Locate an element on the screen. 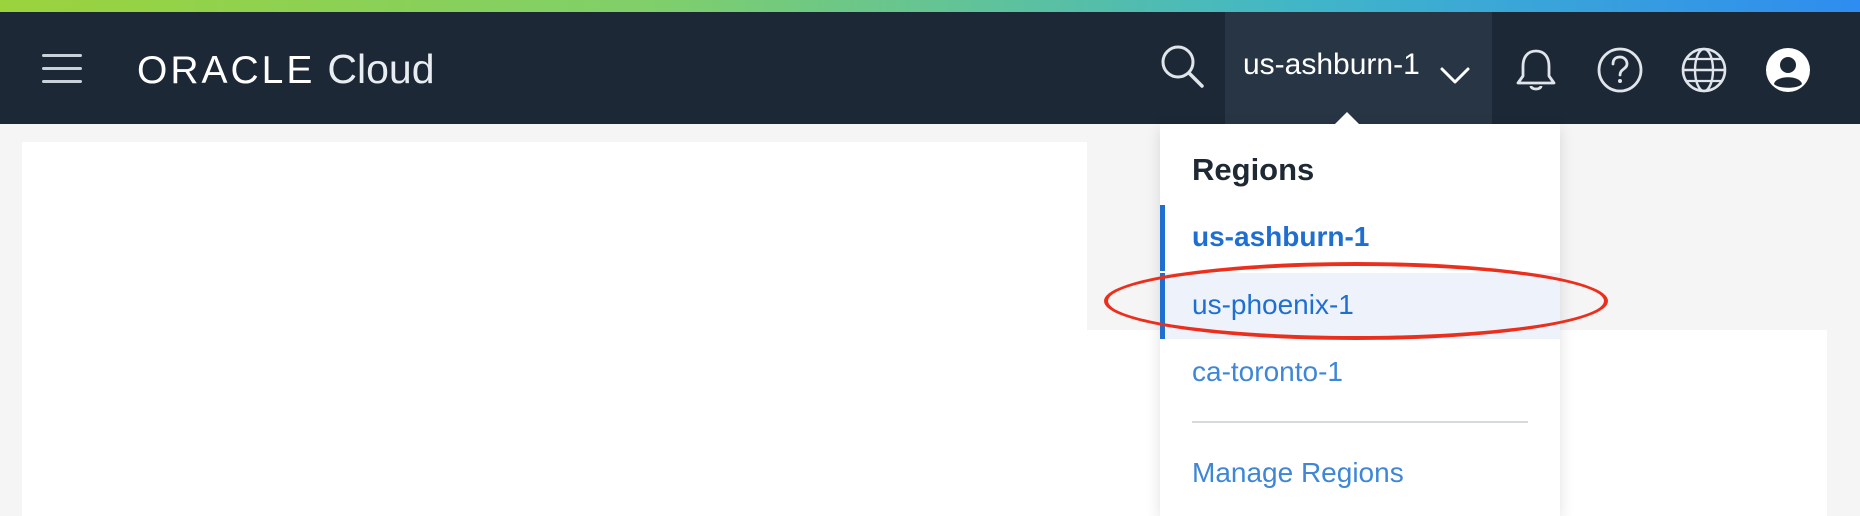  menu-divider is located at coordinates (1360, 422).